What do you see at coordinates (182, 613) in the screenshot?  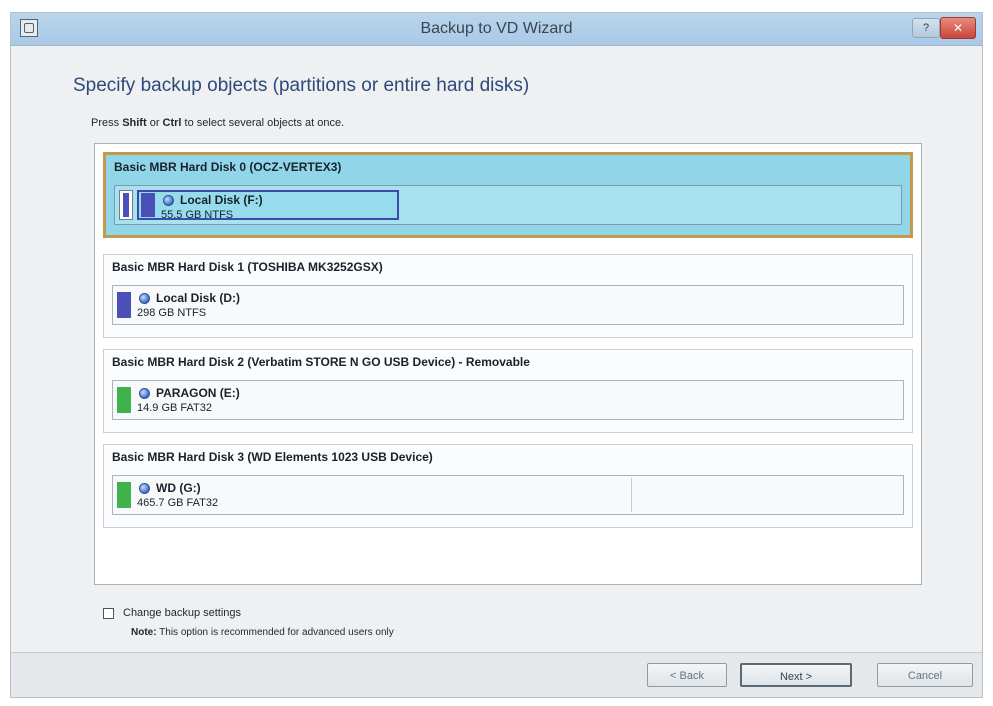 I see `change-backup-settings-label: Change backup settings` at bounding box center [182, 613].